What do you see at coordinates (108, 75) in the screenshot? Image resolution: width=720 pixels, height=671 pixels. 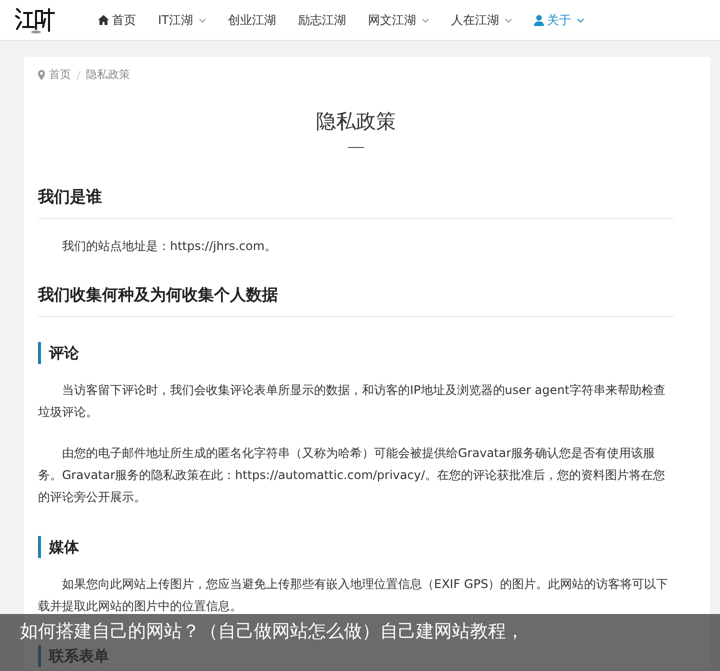 I see `breadcrumb-current: 隐私政策` at bounding box center [108, 75].